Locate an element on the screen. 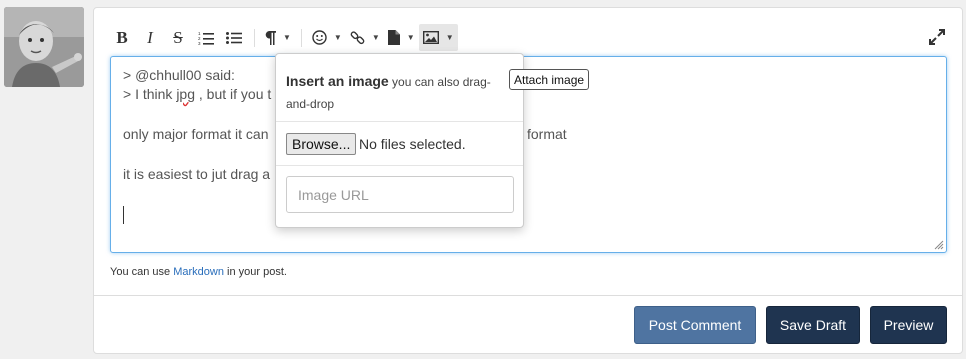 The height and width of the screenshot is (359, 966). ordered-list-icon: 1 2 3 is located at coordinates (206, 38).